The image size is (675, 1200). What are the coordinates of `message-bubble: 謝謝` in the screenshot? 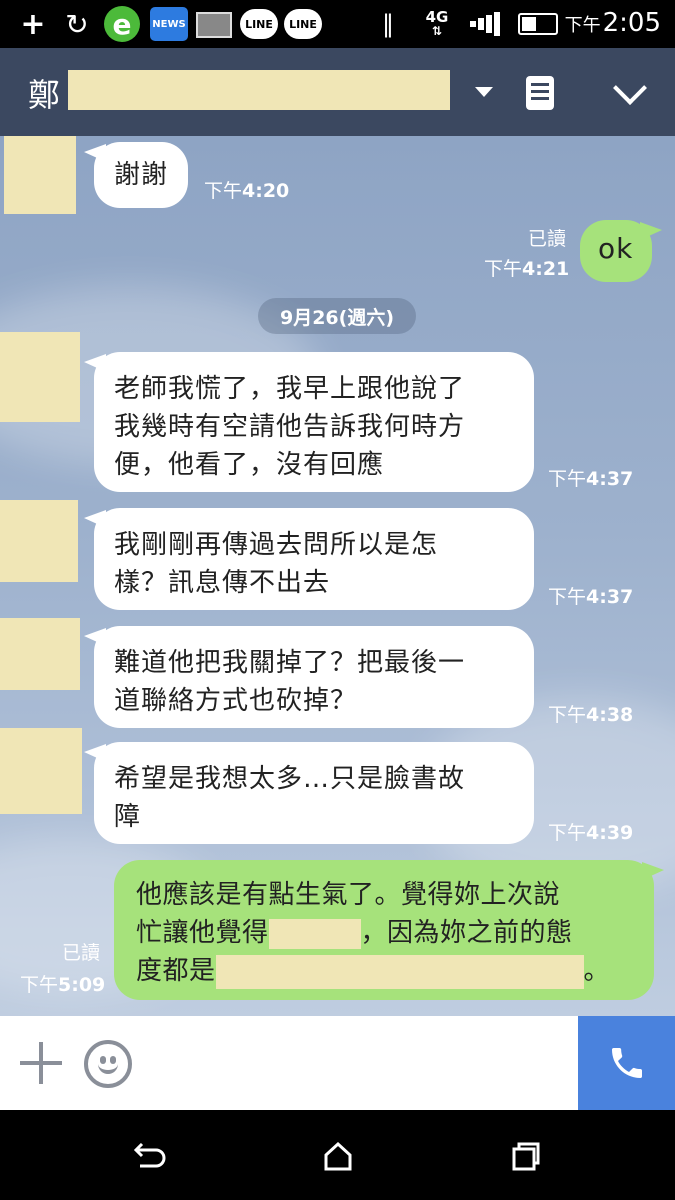 It's located at (141, 175).